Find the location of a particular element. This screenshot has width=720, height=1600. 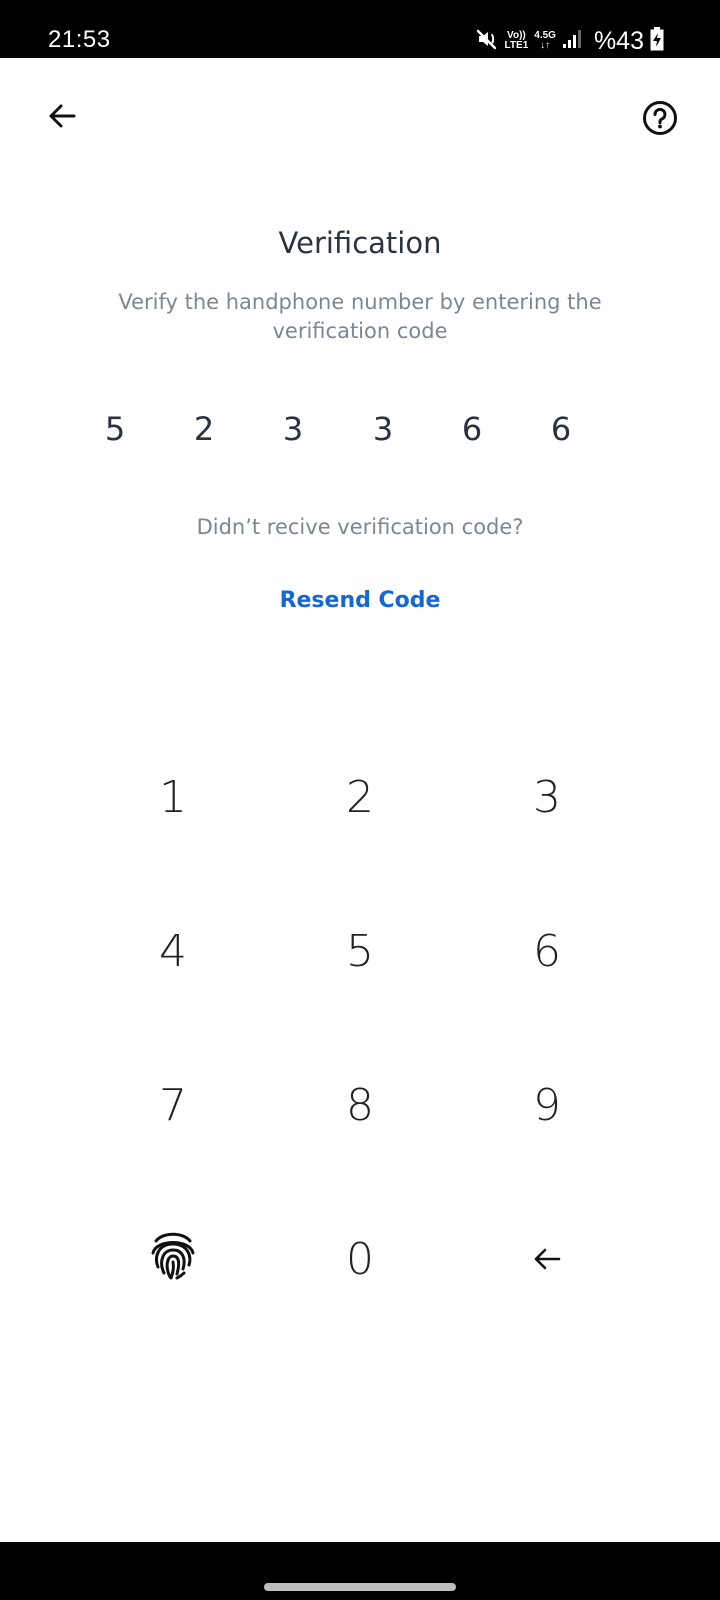

code-digit-5: 6 is located at coordinates (472, 429).